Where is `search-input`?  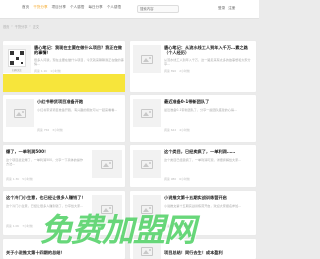 search-input is located at coordinates (158, 9).